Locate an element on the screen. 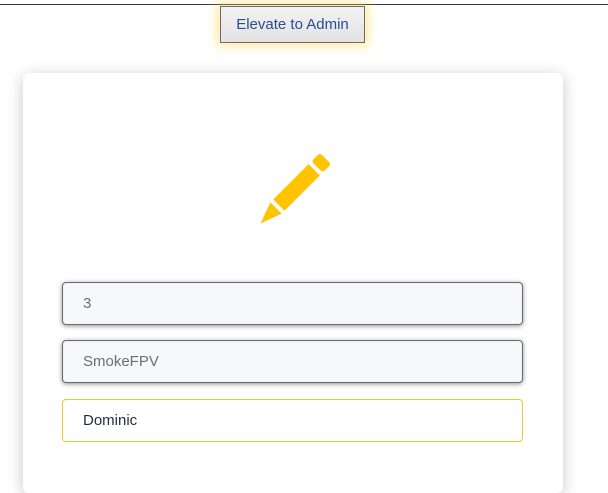 This screenshot has width=608, height=493. first-name-field is located at coordinates (292, 420).